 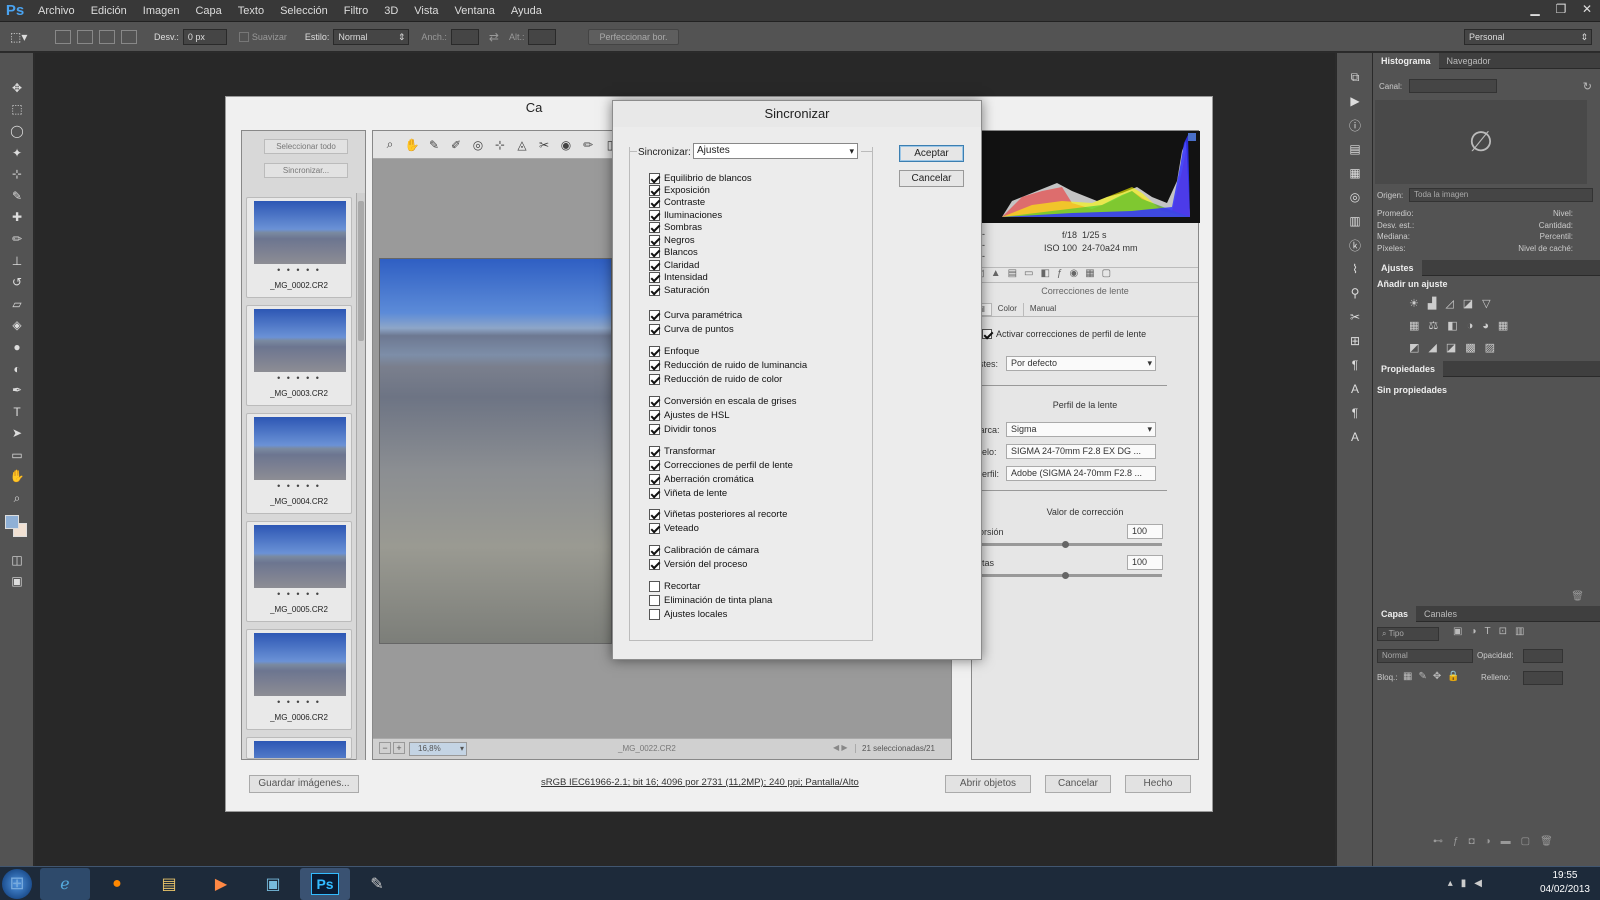 I want to click on screen-mode-icon: ▣, so click(x=17, y=581).